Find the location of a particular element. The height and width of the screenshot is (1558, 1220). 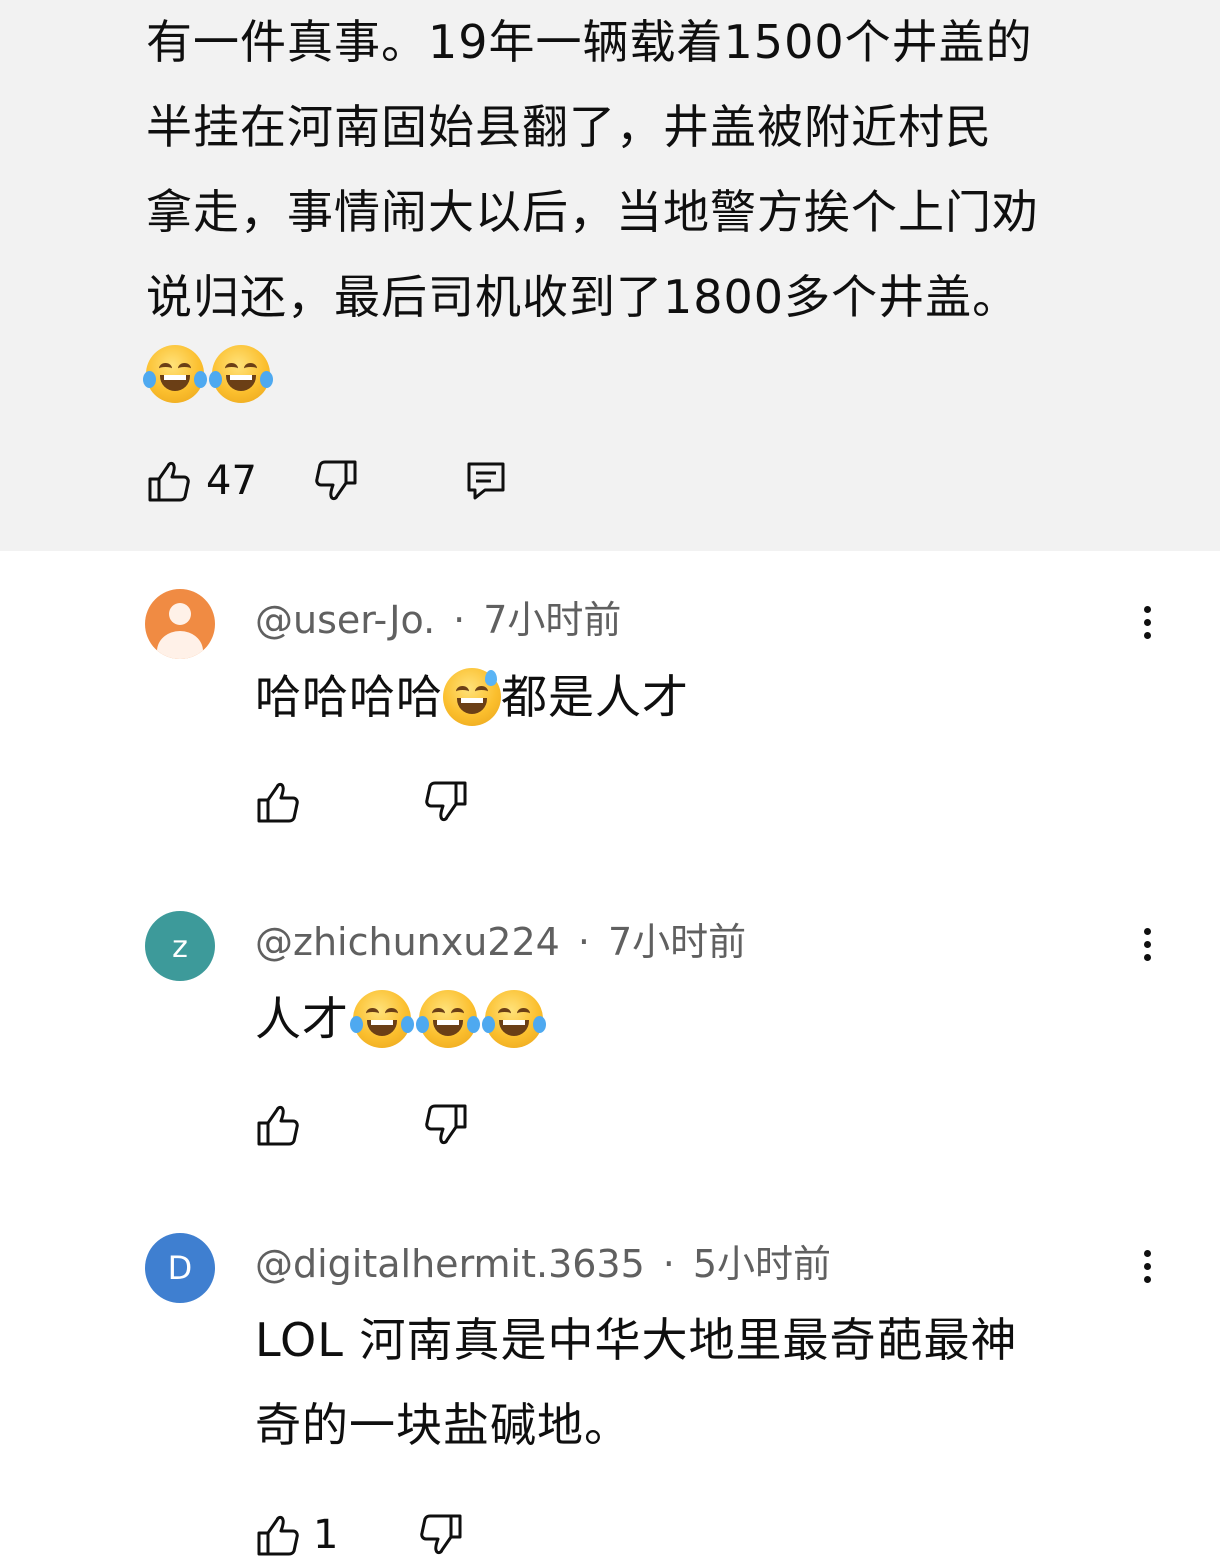

comment-actions: 1 is located at coordinates (359, 1535).